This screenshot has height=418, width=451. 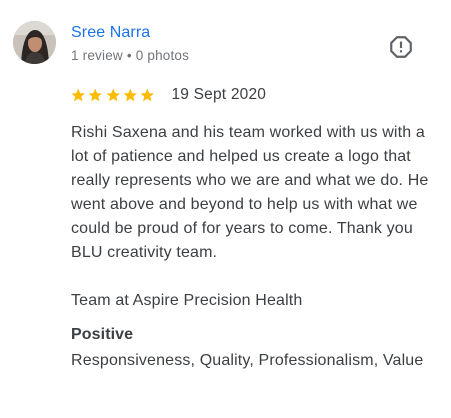 I want to click on star-rating, so click(x=113, y=95).